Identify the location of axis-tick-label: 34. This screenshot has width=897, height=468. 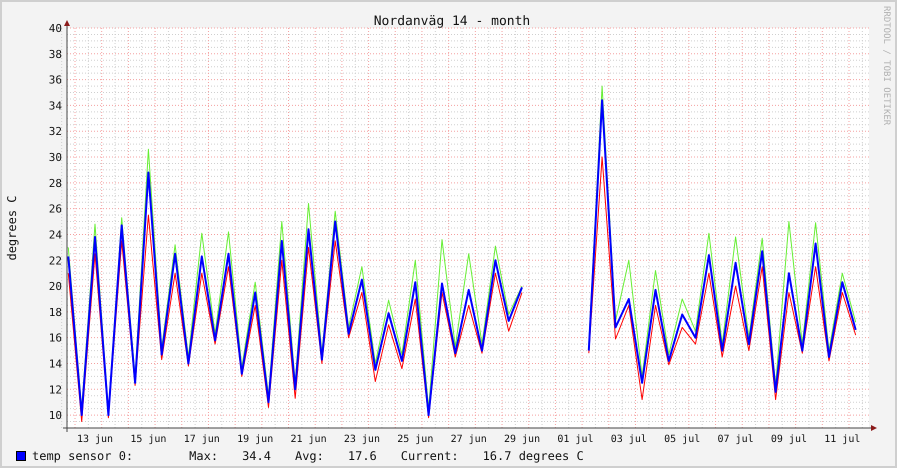
(55, 105).